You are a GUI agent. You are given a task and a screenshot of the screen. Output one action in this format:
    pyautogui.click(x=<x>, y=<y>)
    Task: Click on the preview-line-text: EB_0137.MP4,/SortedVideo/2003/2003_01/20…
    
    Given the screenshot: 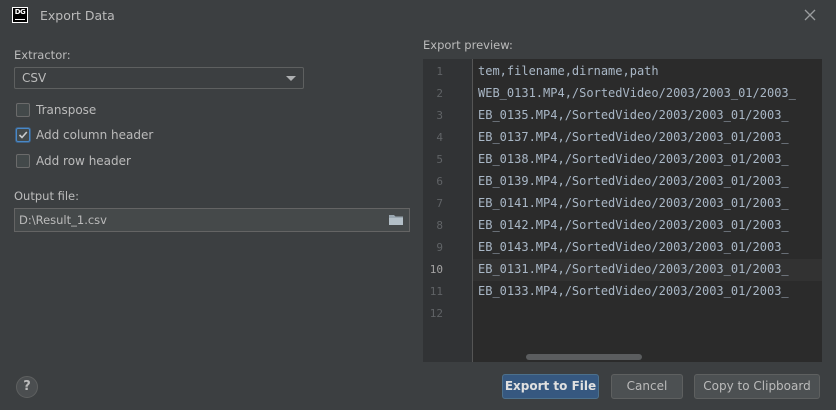 What is the action you would take?
    pyautogui.click(x=633, y=137)
    